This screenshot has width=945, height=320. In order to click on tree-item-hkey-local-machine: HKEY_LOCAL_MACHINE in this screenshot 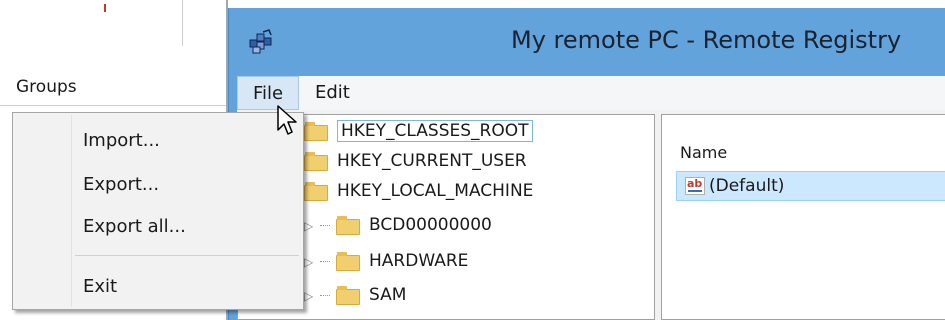, I will do `click(419, 191)`.